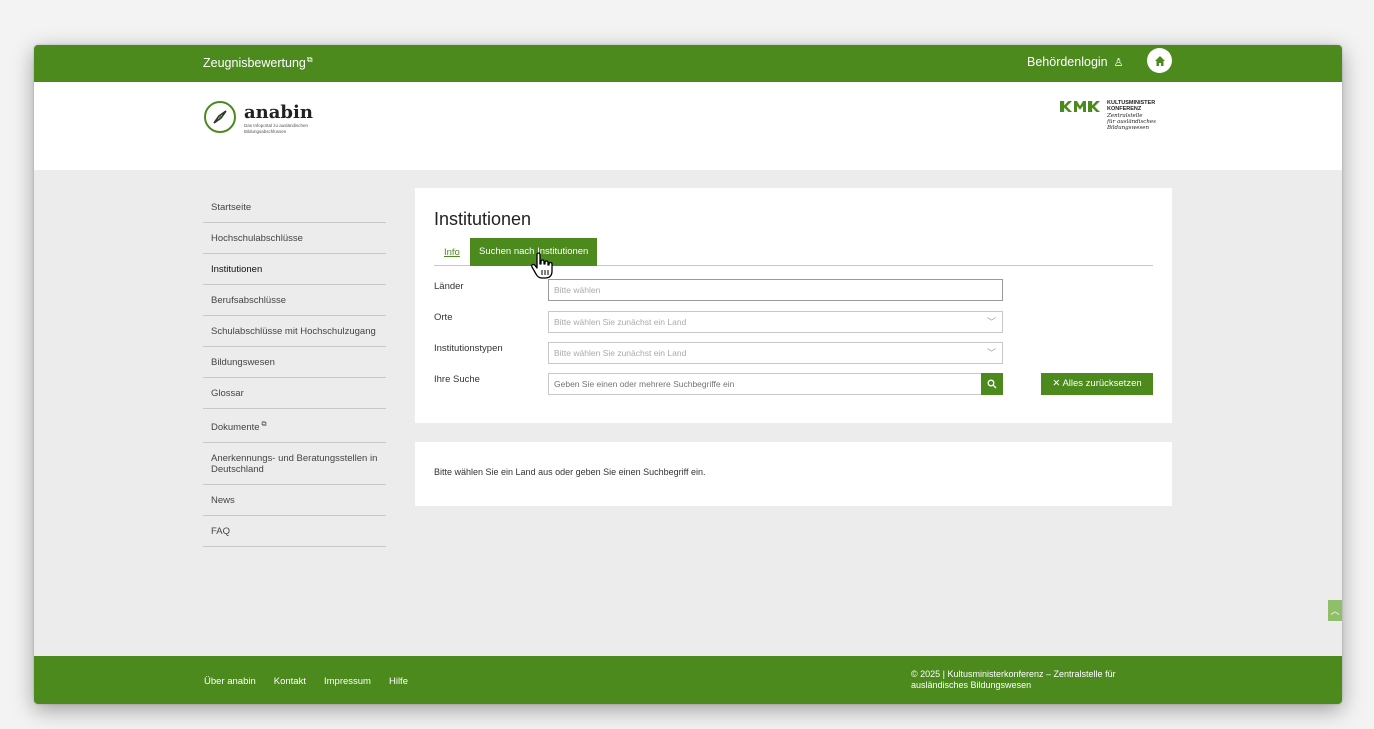  I want to click on sidebar-item-schulabschluesse: Schulabschlüsse mit Hochschulzugang, so click(294, 331).